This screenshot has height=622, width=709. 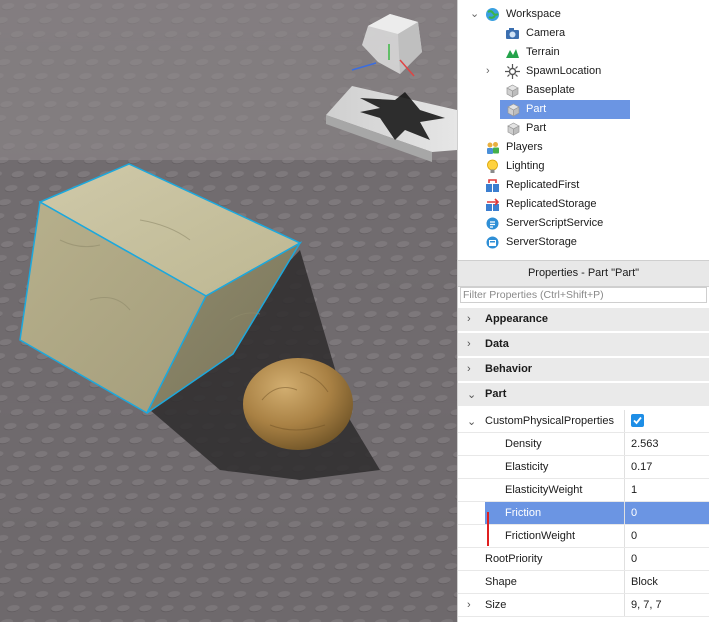 What do you see at coordinates (555, 223) in the screenshot?
I see `tree-item-label: ServerScriptService` at bounding box center [555, 223].